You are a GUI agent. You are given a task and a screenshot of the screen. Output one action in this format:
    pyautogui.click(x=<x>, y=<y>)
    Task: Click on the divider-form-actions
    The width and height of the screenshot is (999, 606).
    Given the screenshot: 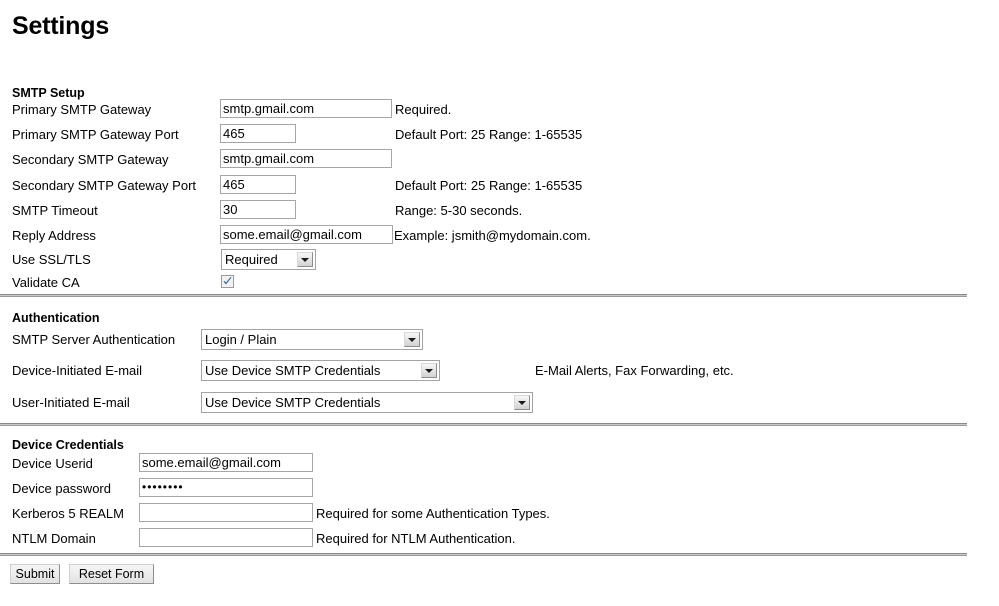 What is the action you would take?
    pyautogui.click(x=483, y=554)
    